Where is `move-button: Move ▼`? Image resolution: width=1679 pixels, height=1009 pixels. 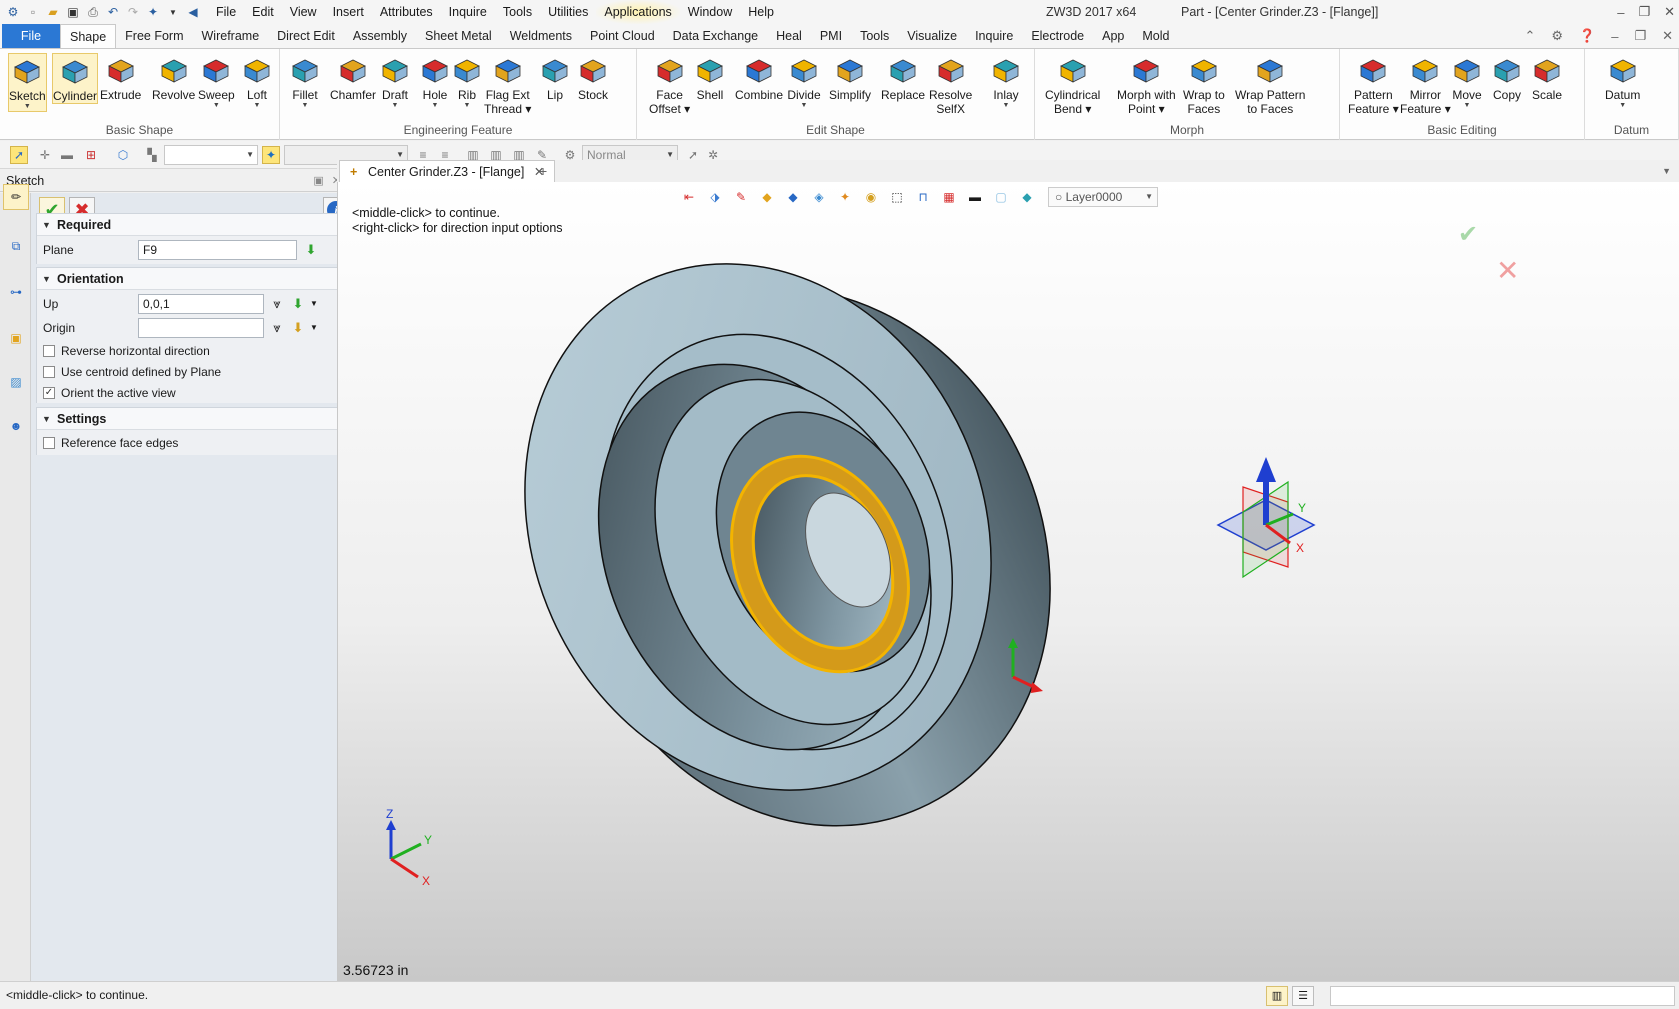
move-button: Move ▼ is located at coordinates (1467, 81).